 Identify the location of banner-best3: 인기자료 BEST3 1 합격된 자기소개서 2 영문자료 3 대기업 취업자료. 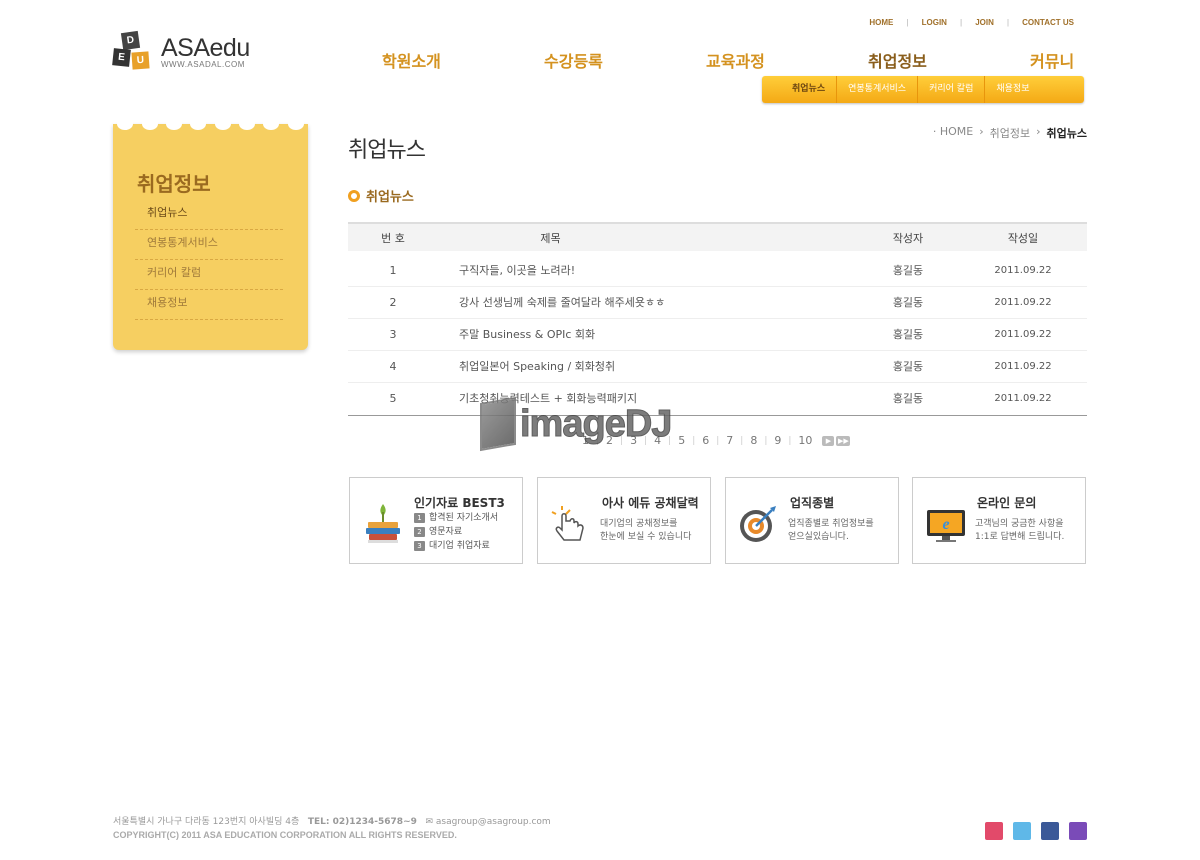
(436, 520).